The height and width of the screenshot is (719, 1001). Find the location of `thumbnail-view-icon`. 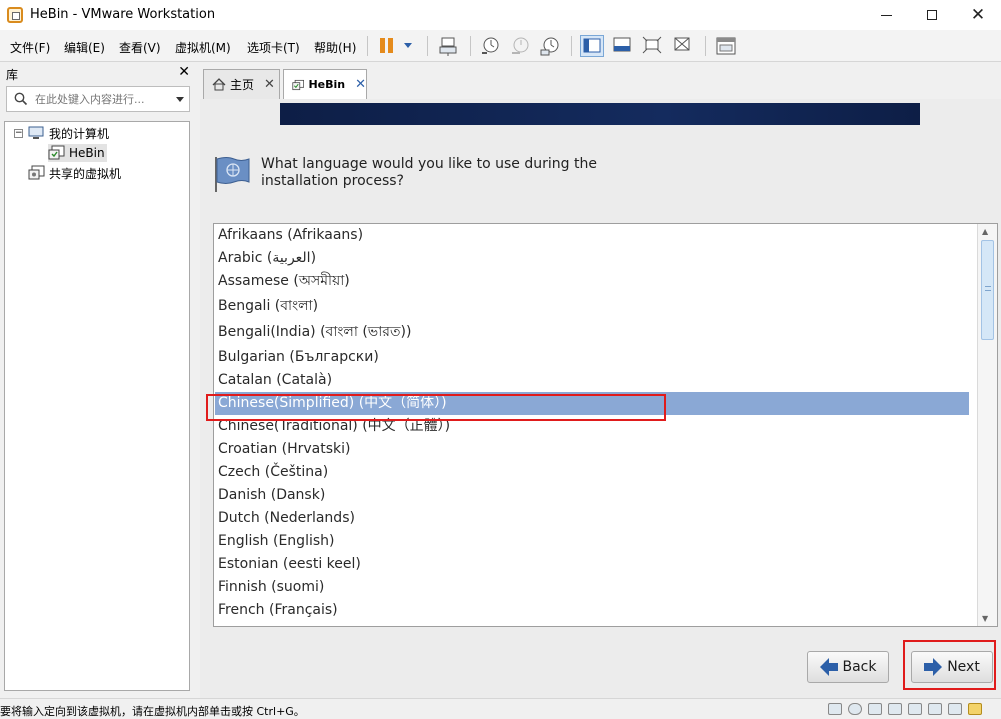

thumbnail-view-icon is located at coordinates (726, 46).